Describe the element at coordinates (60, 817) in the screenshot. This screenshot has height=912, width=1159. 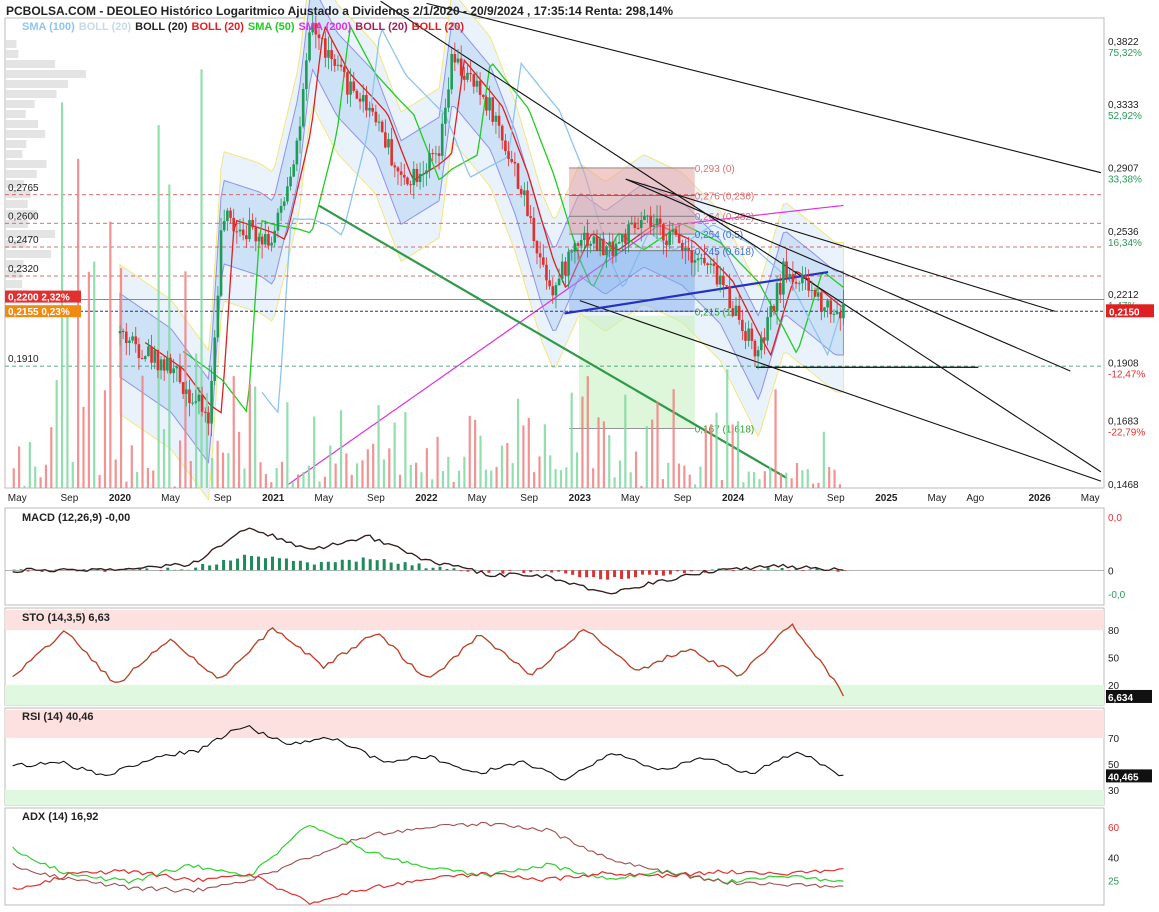
I see `adx-title: ADX (14) 16,92` at that location.